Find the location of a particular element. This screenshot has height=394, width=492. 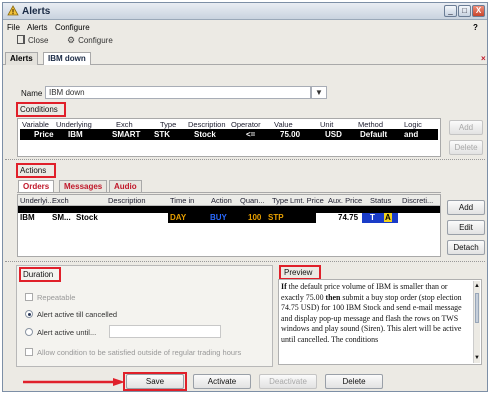

cond-variable: Price is located at coordinates (44, 134).